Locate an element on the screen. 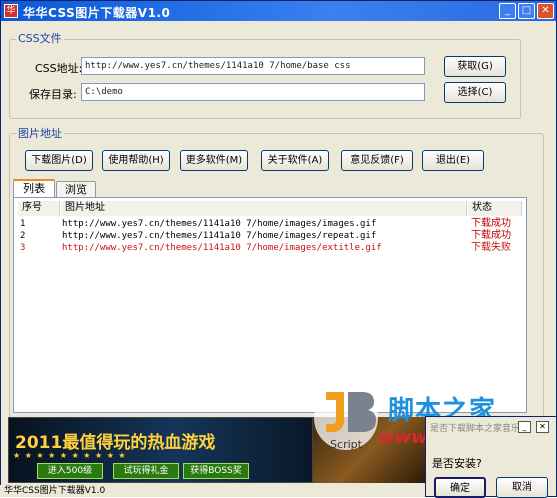 The width and height of the screenshot is (557, 498). dialog-minimize-icon: _ is located at coordinates (524, 427).